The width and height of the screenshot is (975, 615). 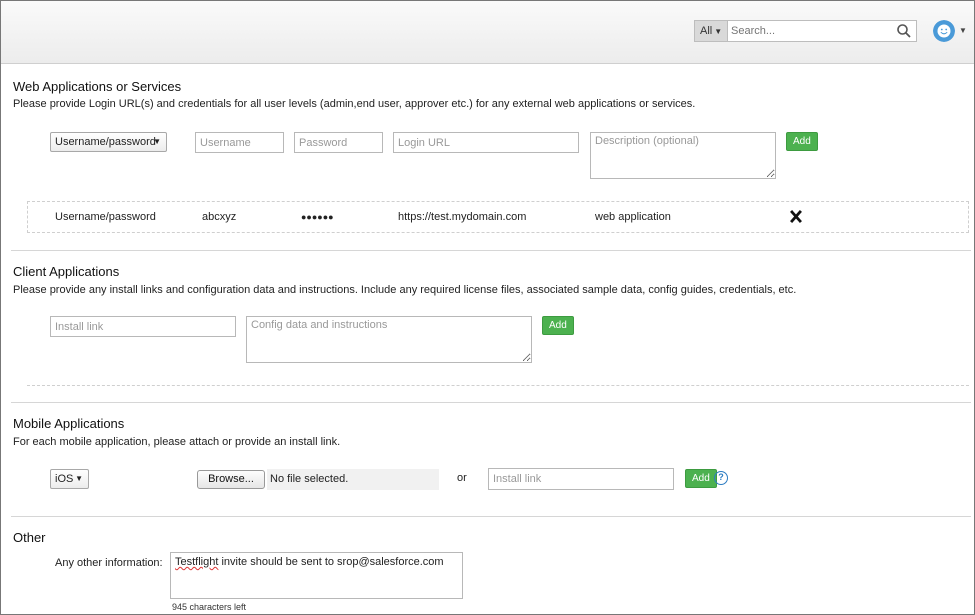 I want to click on other-info-label: Any other information:, so click(x=109, y=563).